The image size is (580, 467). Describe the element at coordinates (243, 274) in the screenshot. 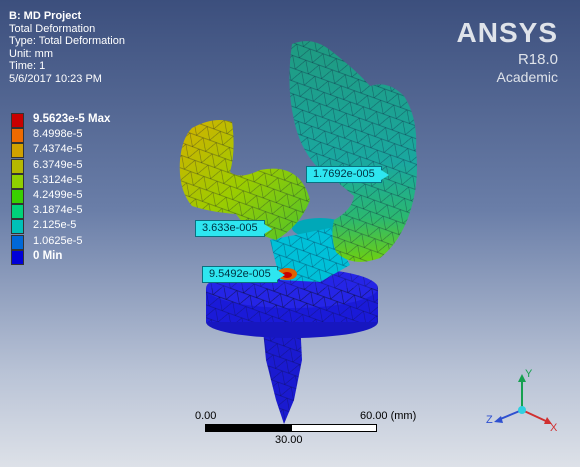

I see `probe-label: 9.5492e-005` at that location.